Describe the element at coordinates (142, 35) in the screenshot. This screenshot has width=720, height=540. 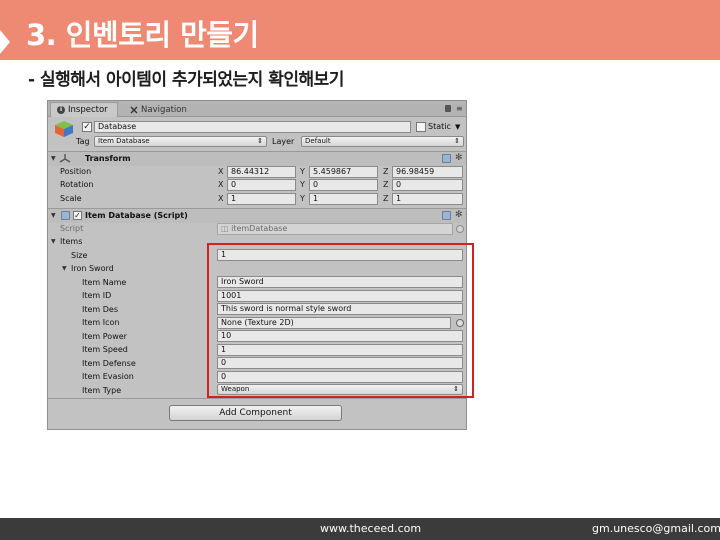
I see `slide-title: 3. 인벤토리 만들기` at that location.